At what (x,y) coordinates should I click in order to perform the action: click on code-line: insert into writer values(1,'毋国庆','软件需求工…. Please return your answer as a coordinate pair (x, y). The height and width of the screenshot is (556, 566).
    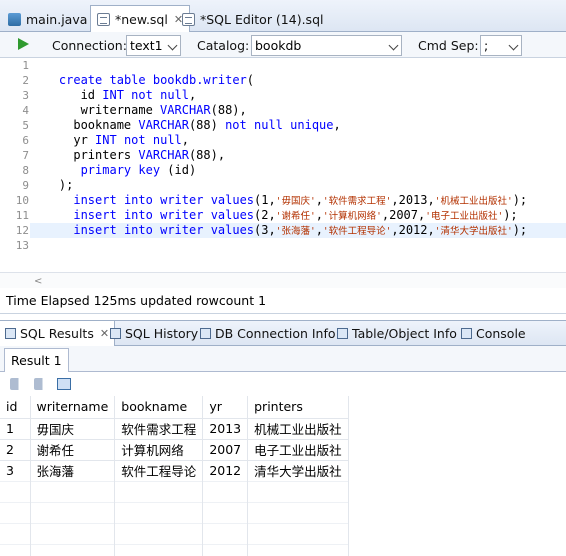
    Looking at the image, I should click on (298, 200).